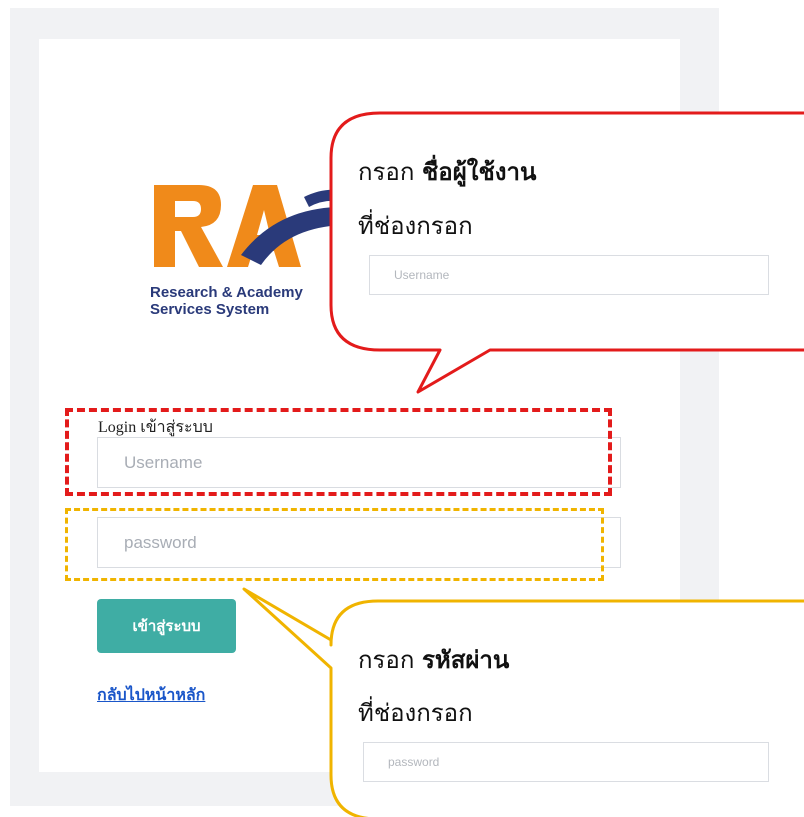 This screenshot has height=817, width=804. I want to click on password-callout-line2: ที่ช่องกรอก, so click(415, 713).